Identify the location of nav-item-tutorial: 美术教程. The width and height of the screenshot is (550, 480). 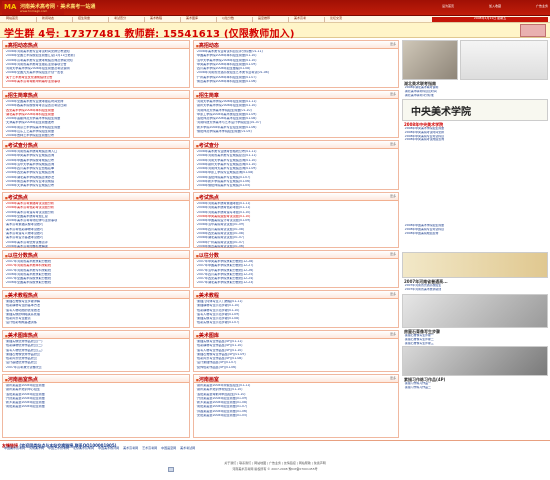
(156, 18).